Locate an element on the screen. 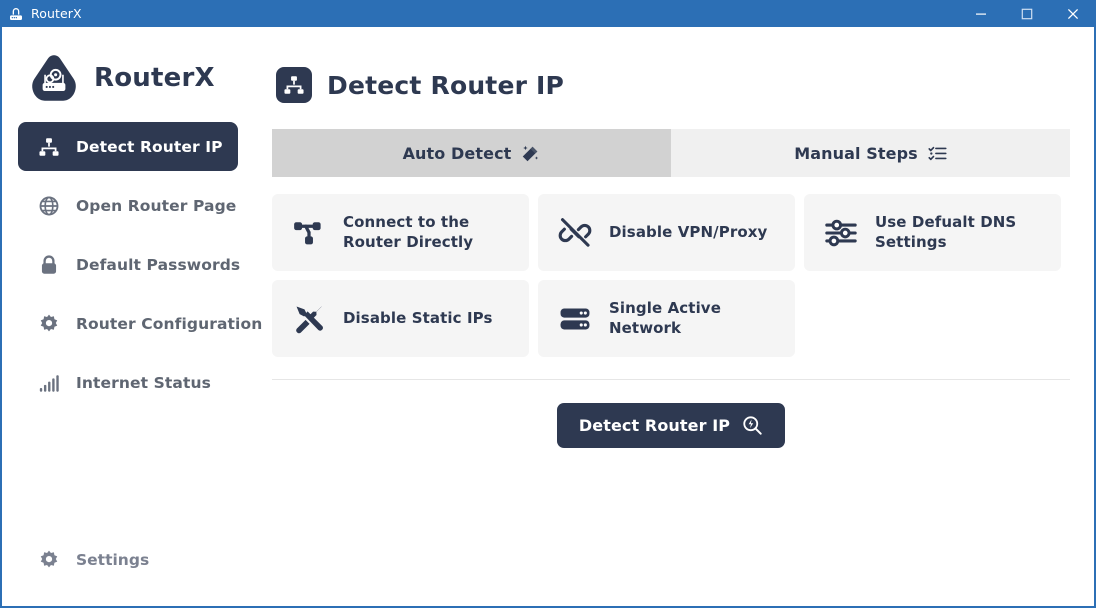  title-bar: RouterX is located at coordinates (548, 13).